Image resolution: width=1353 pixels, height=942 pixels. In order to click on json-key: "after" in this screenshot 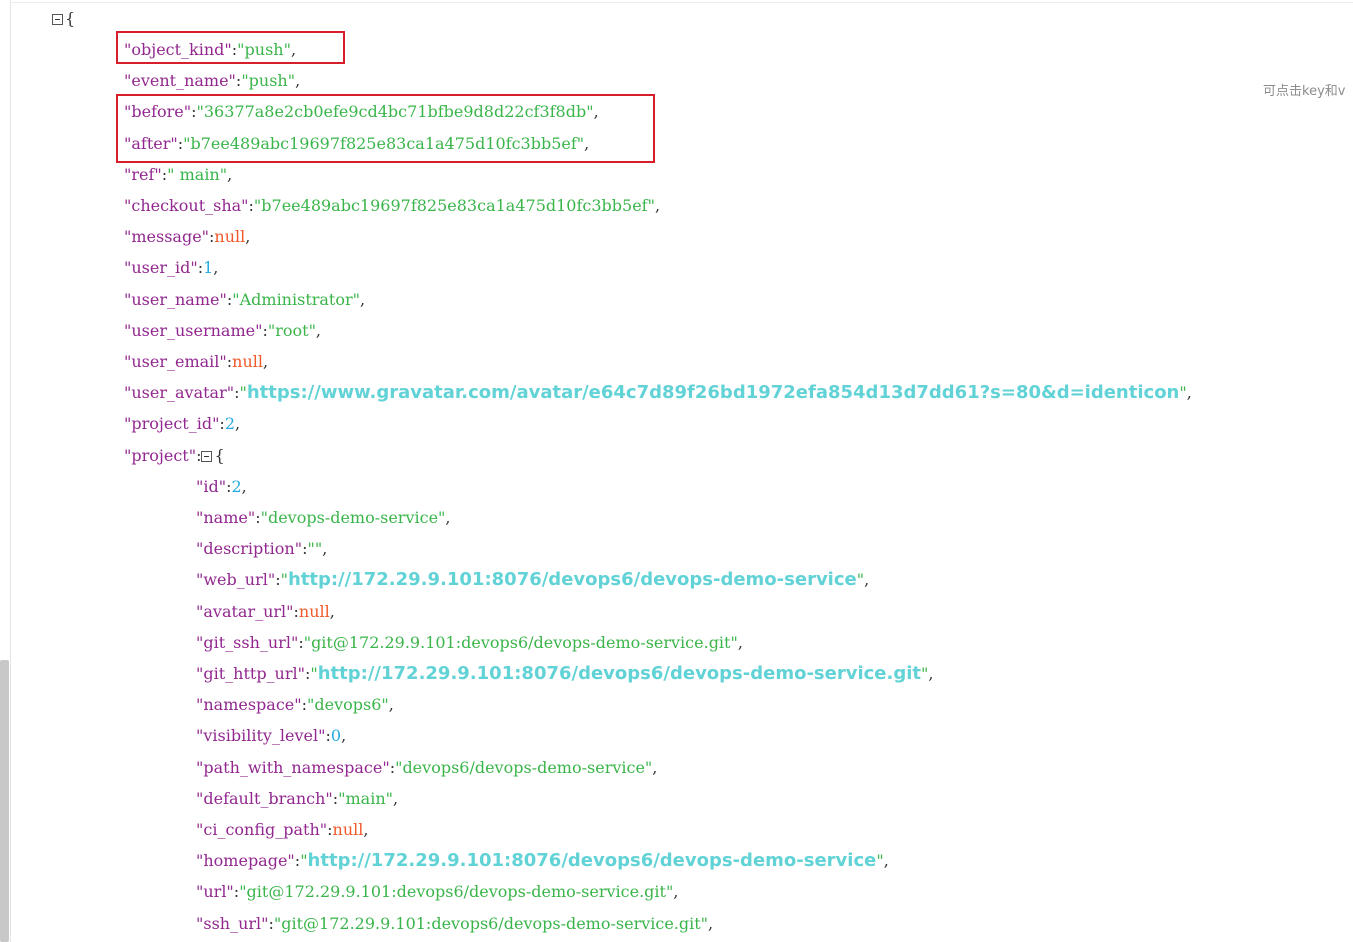, I will do `click(151, 143)`.